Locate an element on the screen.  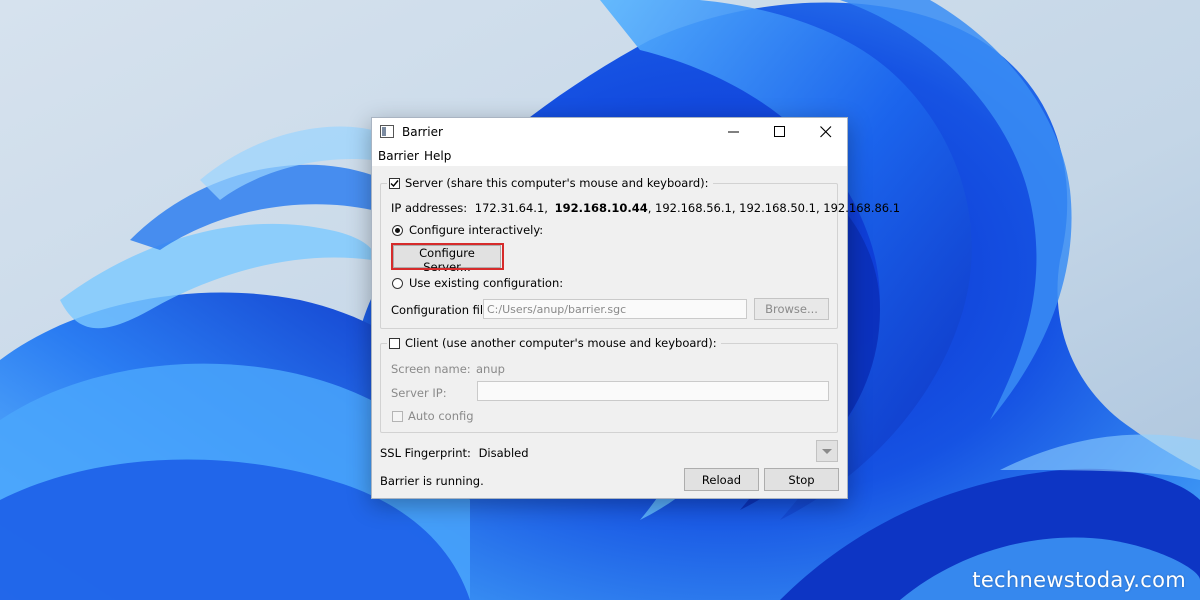
auto-config-option: Auto config is located at coordinates (433, 416).